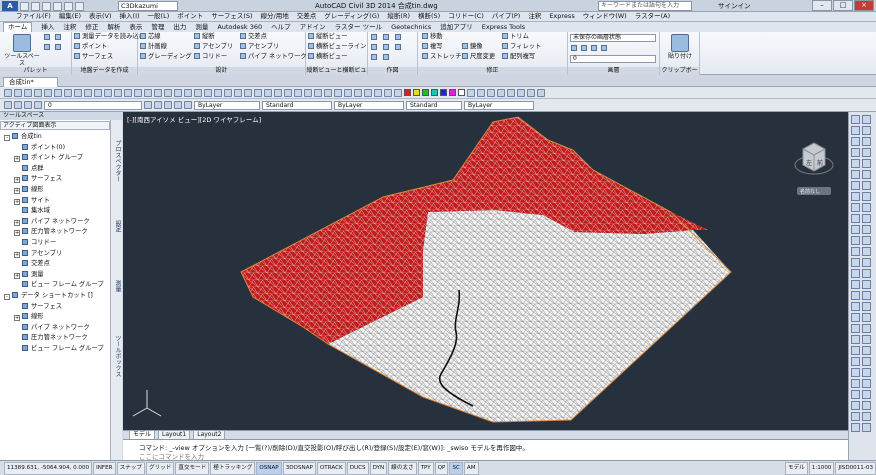 The image size is (876, 475). I want to click on menu-sections: 横断(S), so click(429, 16).